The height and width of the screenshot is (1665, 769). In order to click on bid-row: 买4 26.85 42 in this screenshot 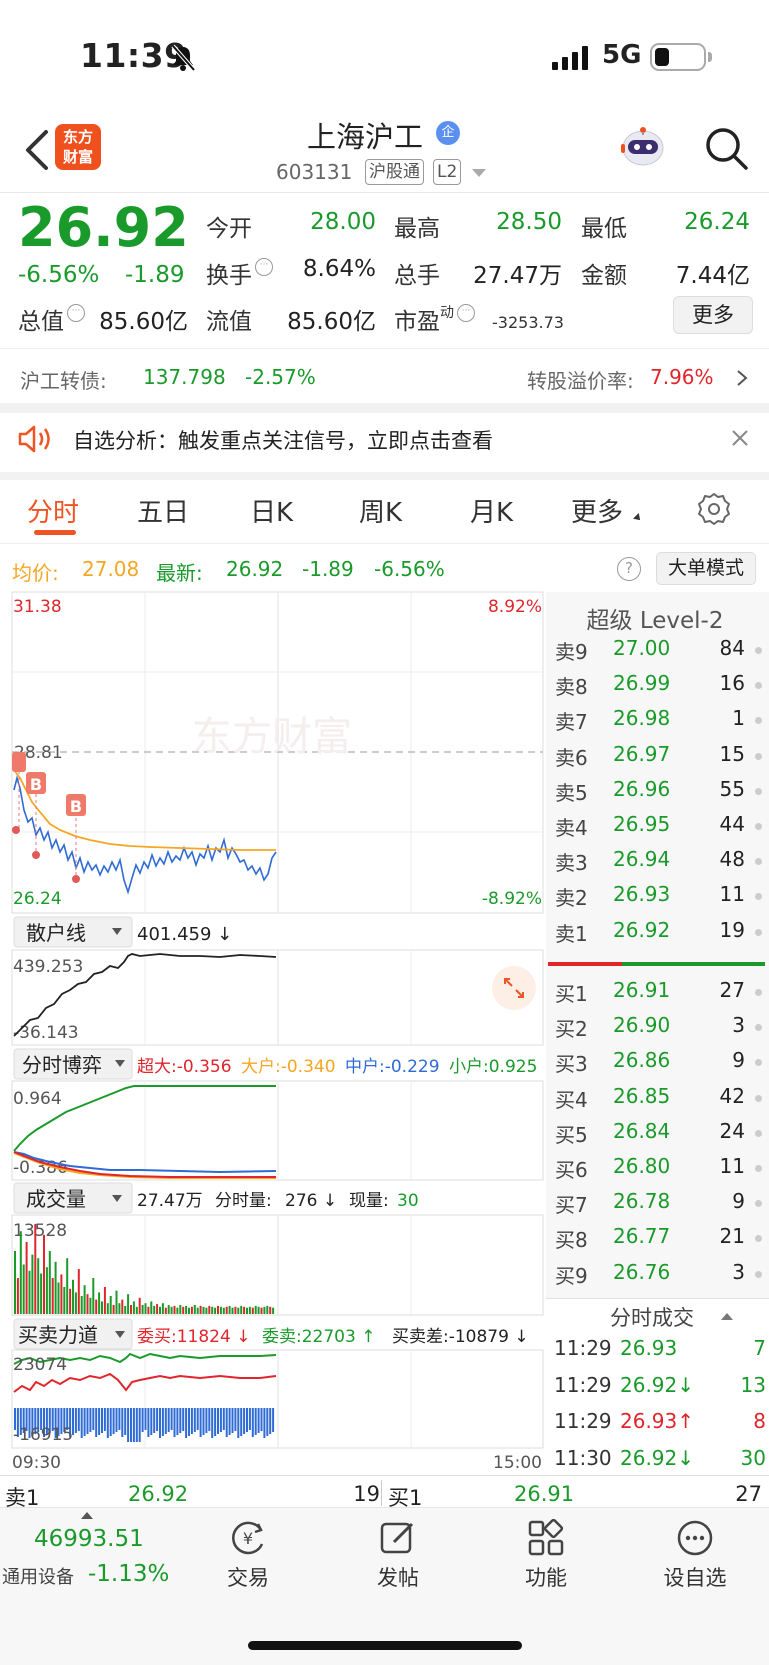, I will do `click(660, 1101)`.